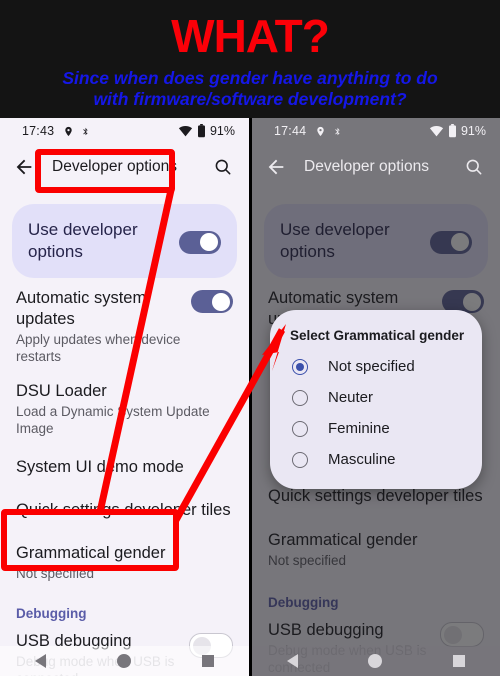 This screenshot has height=676, width=500. What do you see at coordinates (250, 36) in the screenshot?
I see `meme-title: WHAT?` at bounding box center [250, 36].